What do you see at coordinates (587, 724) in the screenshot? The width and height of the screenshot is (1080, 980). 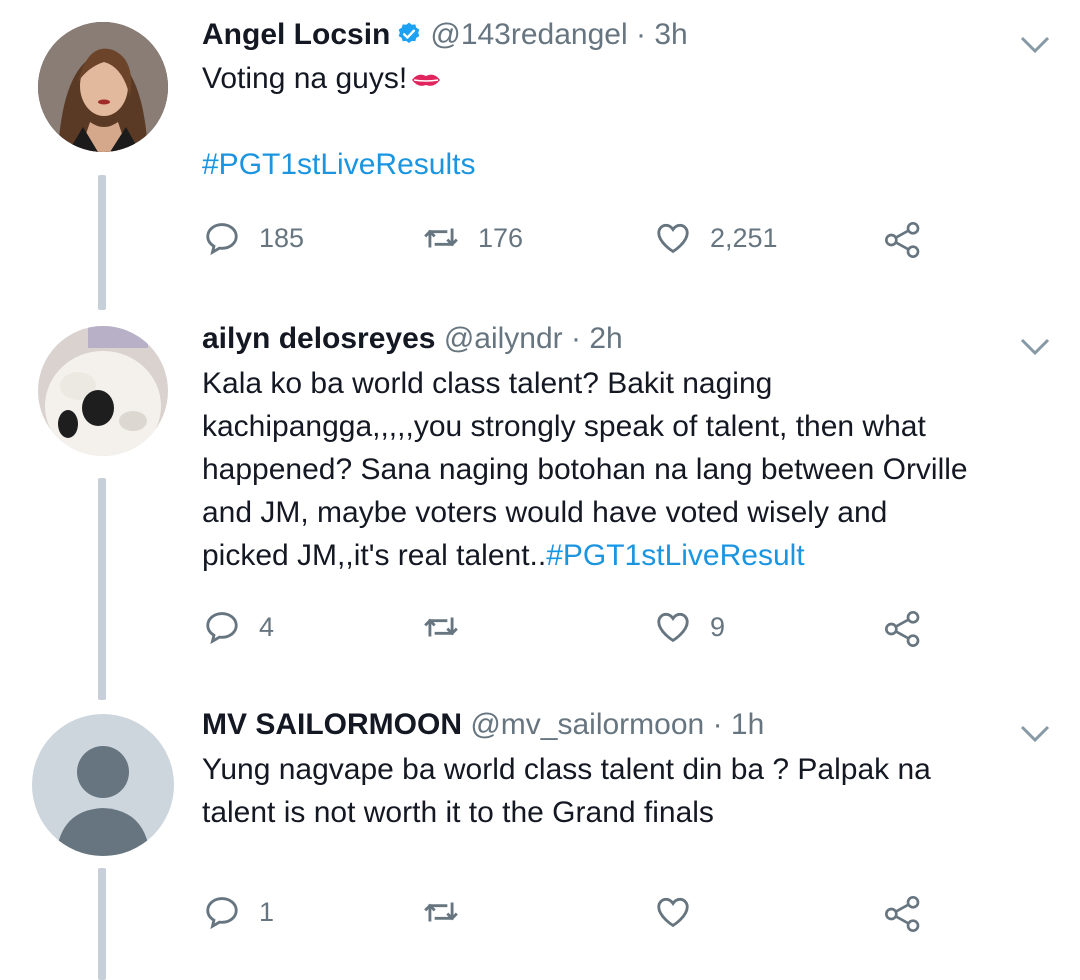 I see `author-handle: @mv_sailormoon` at bounding box center [587, 724].